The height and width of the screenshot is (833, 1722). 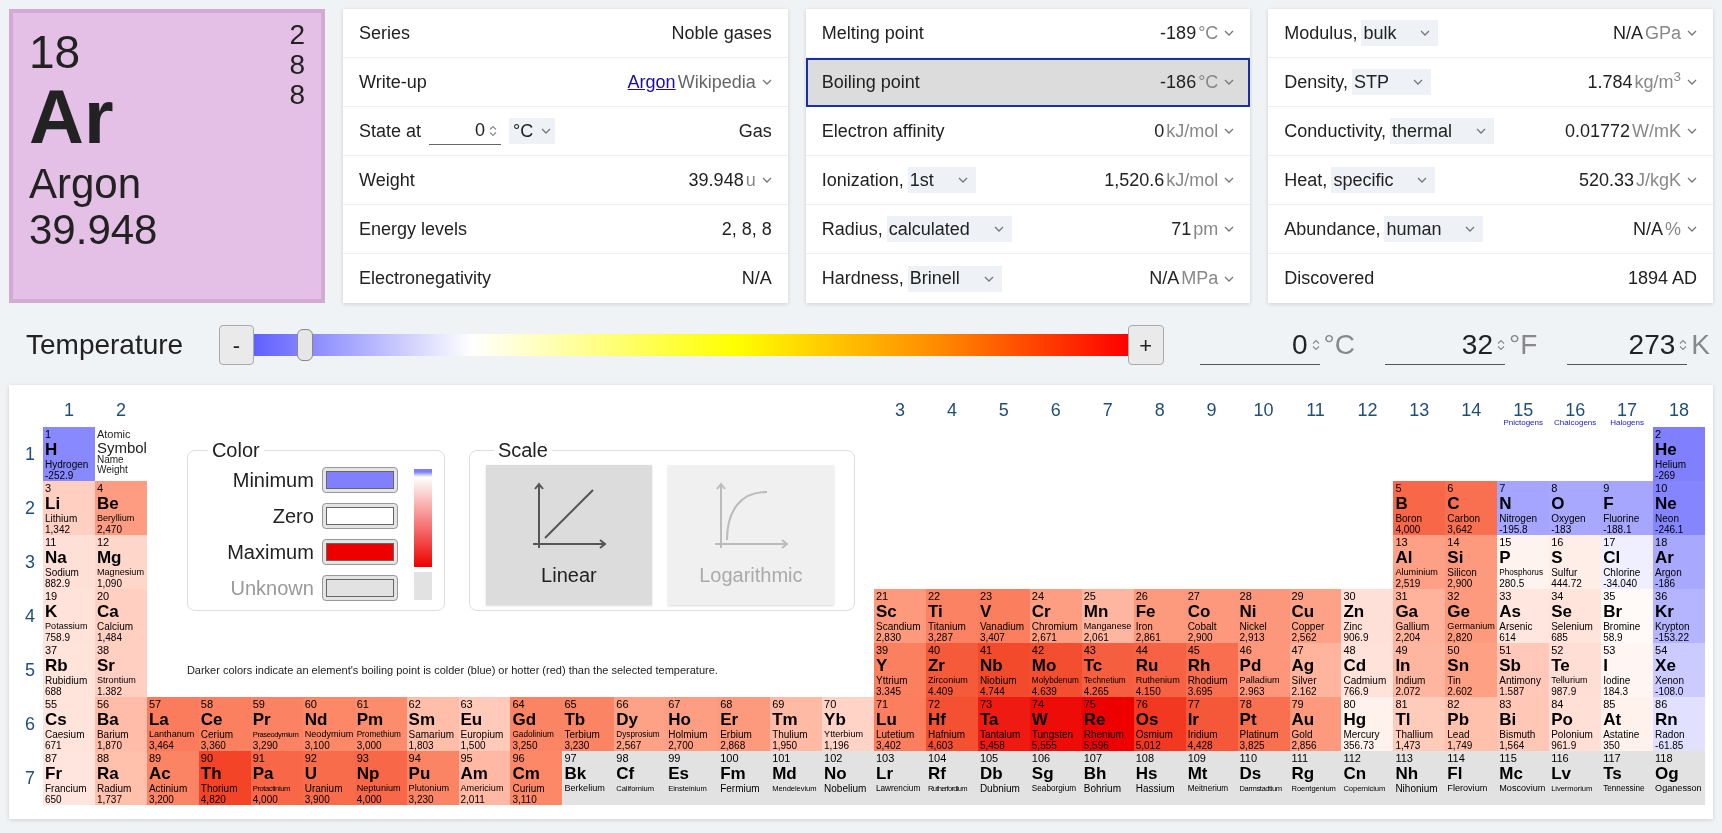 I want to click on element-tile: 53 I Iodine 184.3, so click(x=1627, y=670).